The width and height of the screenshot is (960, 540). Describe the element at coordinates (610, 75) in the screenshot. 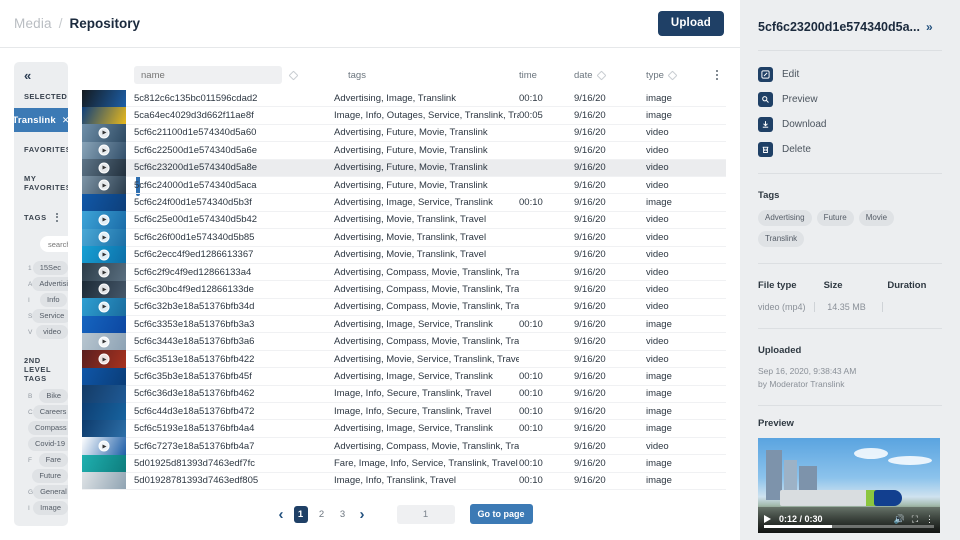

I see `column-date: date` at that location.